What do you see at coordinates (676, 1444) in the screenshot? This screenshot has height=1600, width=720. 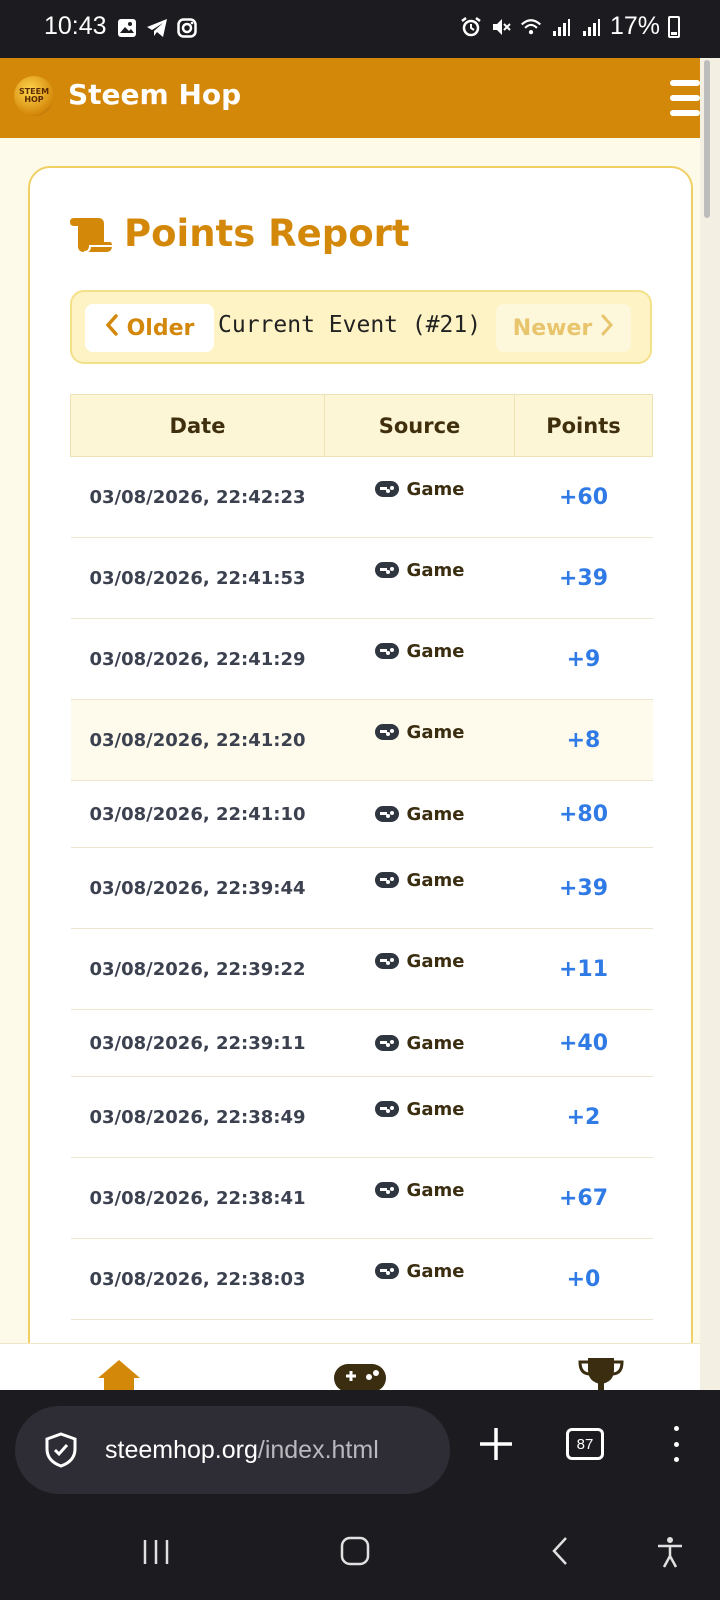 I see `more-menu-icon` at bounding box center [676, 1444].